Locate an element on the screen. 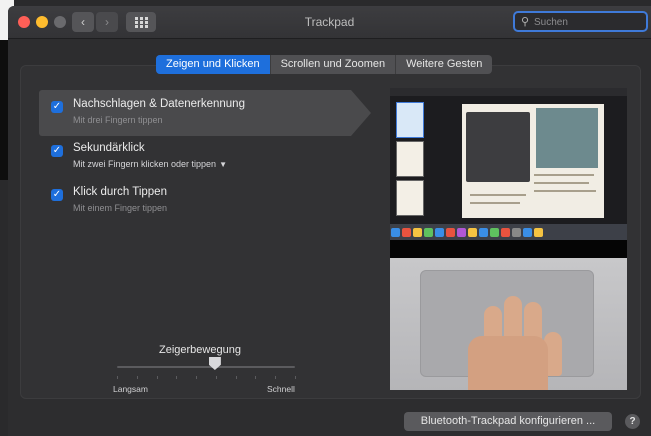 The width and height of the screenshot is (651, 436). option-subtitle: Mit drei Fingern tippen is located at coordinates (118, 120).